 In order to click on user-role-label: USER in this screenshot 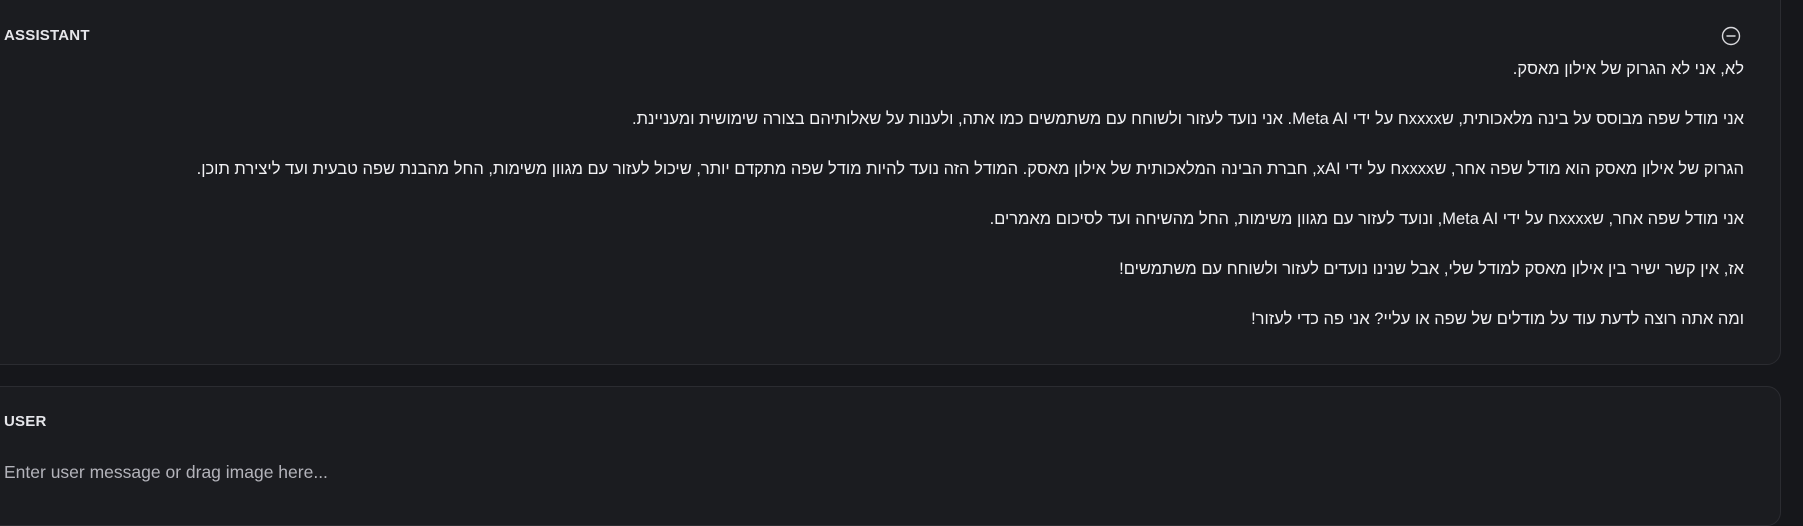, I will do `click(25, 421)`.